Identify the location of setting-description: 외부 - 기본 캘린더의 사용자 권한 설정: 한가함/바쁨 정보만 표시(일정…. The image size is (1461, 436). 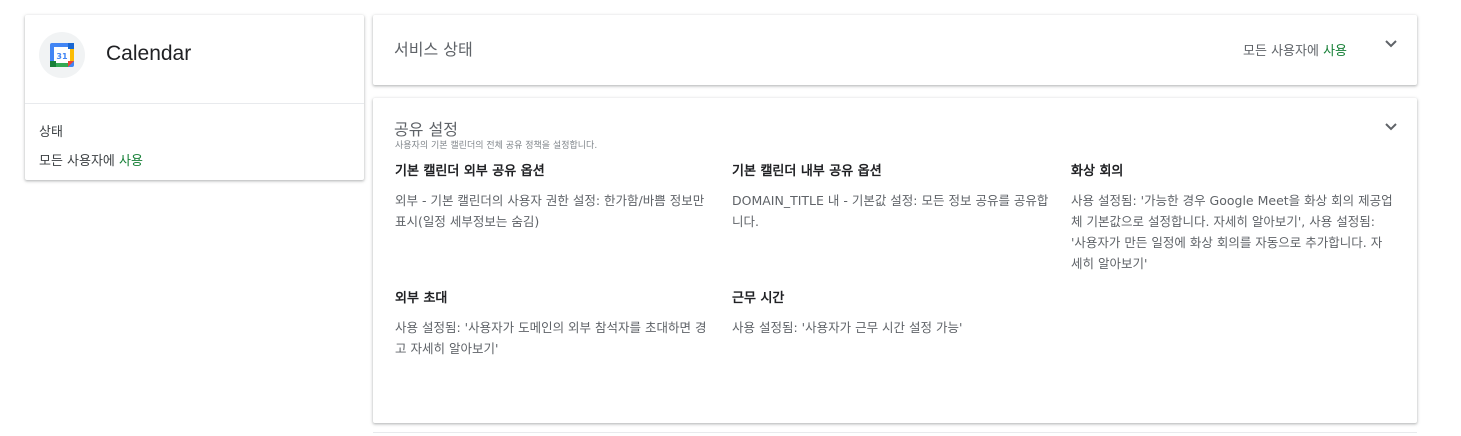
(550, 211).